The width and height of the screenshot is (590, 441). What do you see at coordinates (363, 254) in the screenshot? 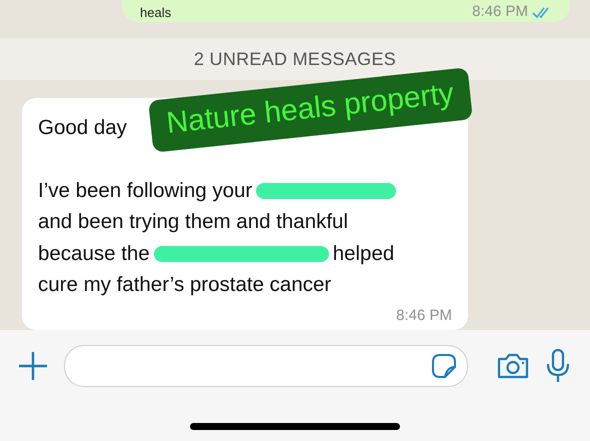
I see `message-text: helped` at bounding box center [363, 254].